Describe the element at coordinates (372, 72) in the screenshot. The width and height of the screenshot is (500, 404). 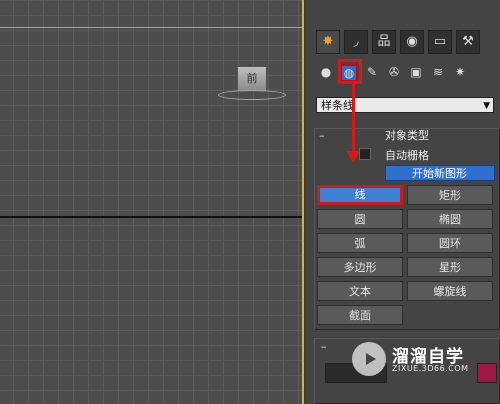
I see `lights-icon: ✎` at that location.